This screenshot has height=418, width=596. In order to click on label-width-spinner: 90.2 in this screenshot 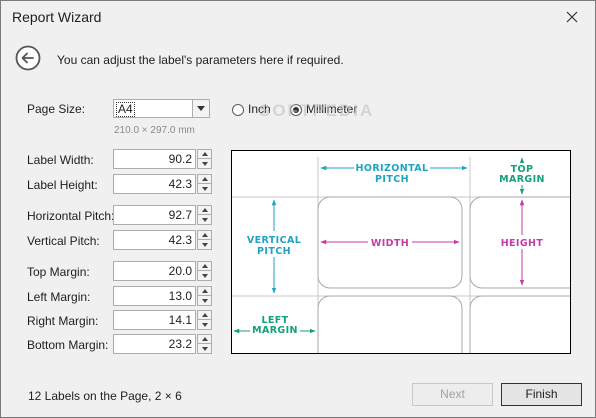, I will do `click(162, 159)`.